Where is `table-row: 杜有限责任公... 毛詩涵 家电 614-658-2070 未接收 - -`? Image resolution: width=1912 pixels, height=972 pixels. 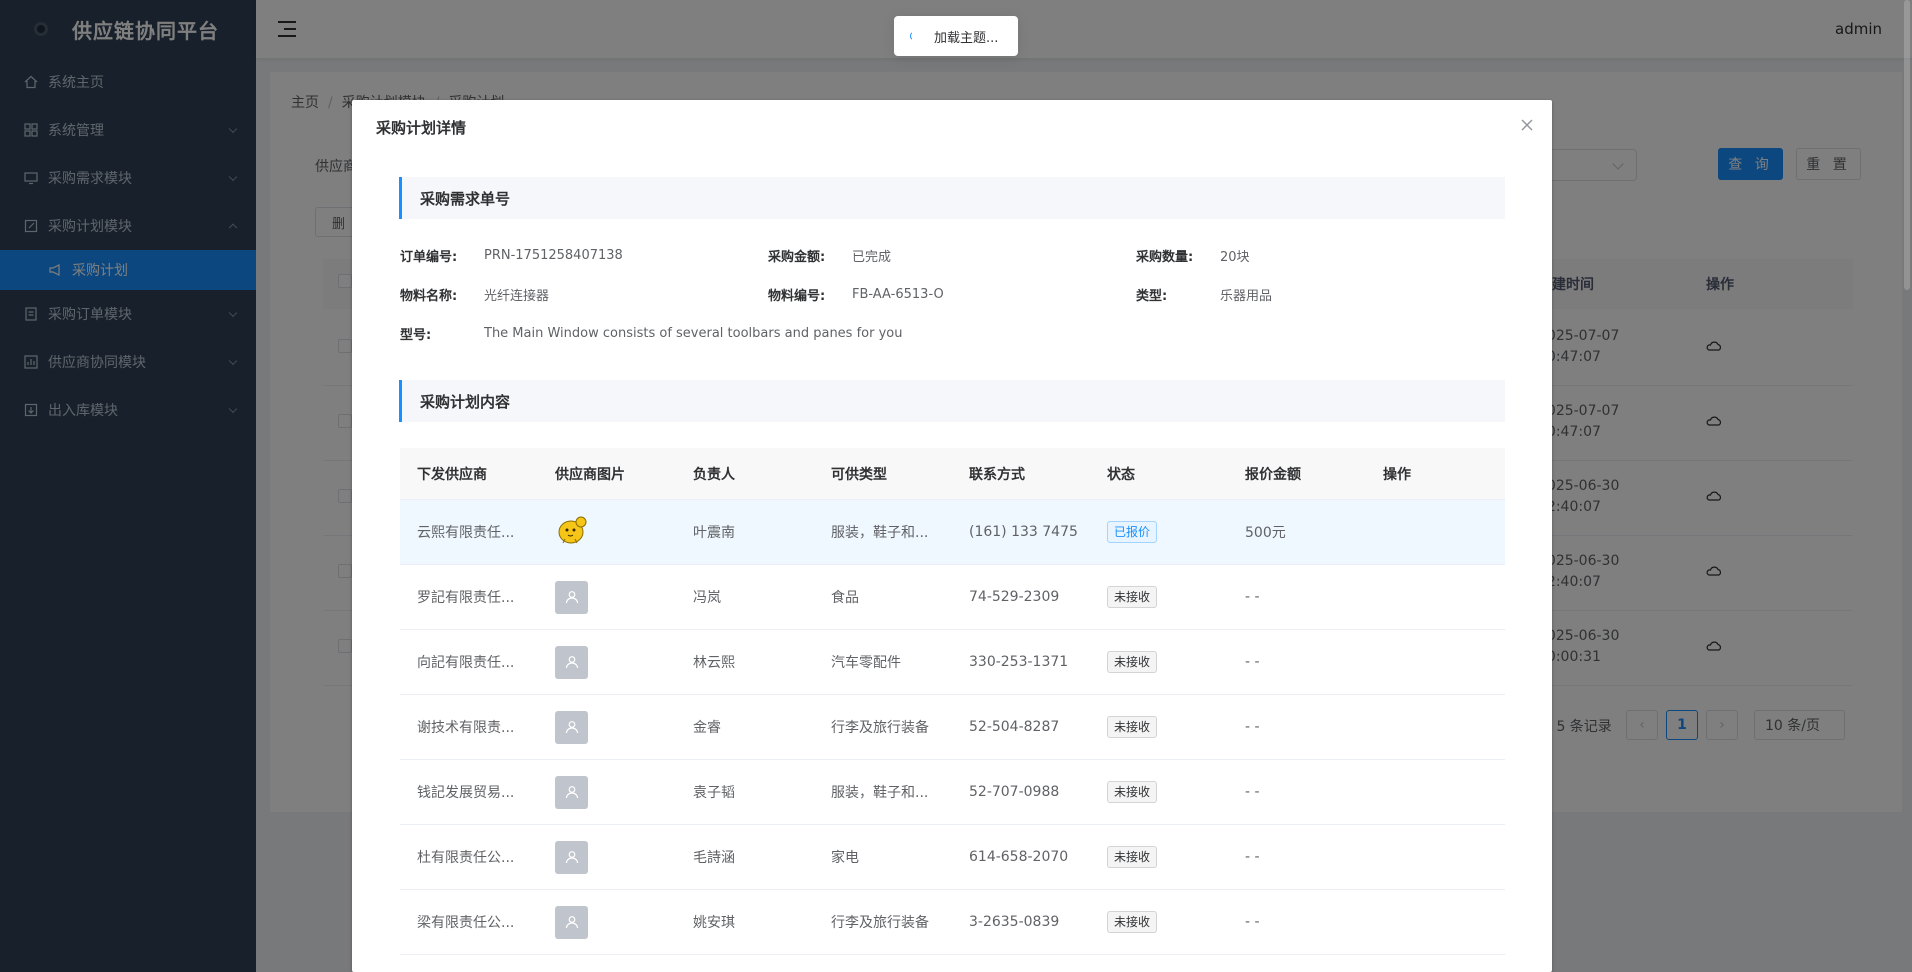
table-row: 杜有限责任公... 毛詩涵 家电 614-658-2070 未接收 - - is located at coordinates (952, 857).